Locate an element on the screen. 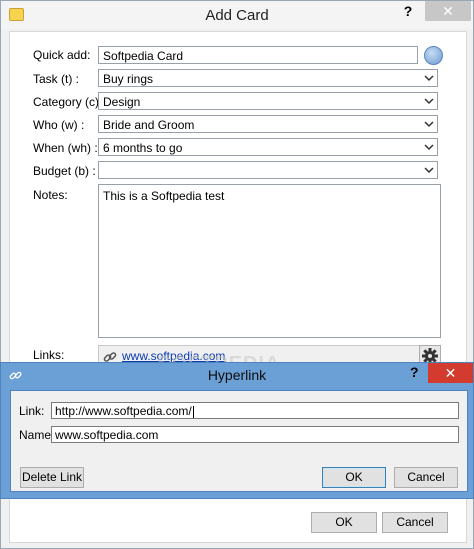 This screenshot has width=474, height=549. notes-label: Notes: is located at coordinates (50, 195).